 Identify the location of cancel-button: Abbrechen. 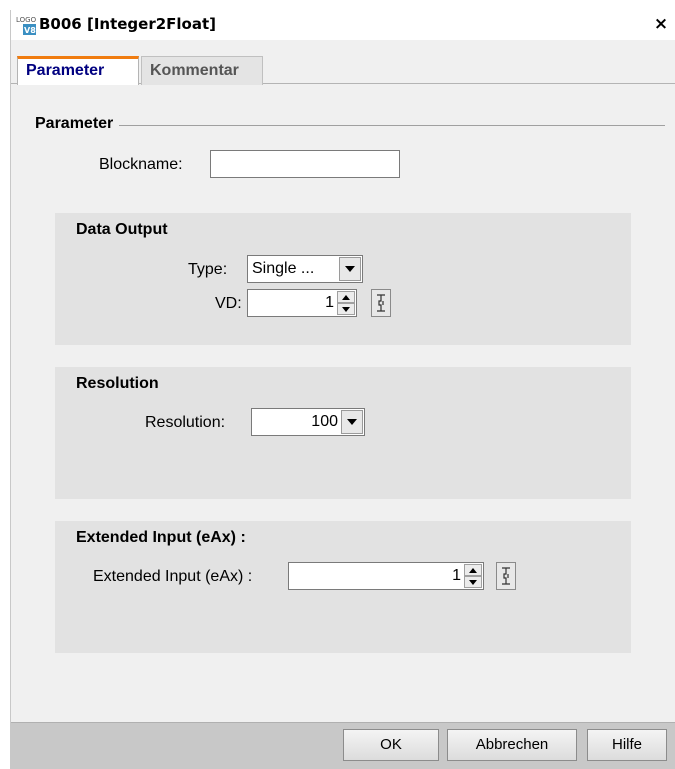
(512, 745).